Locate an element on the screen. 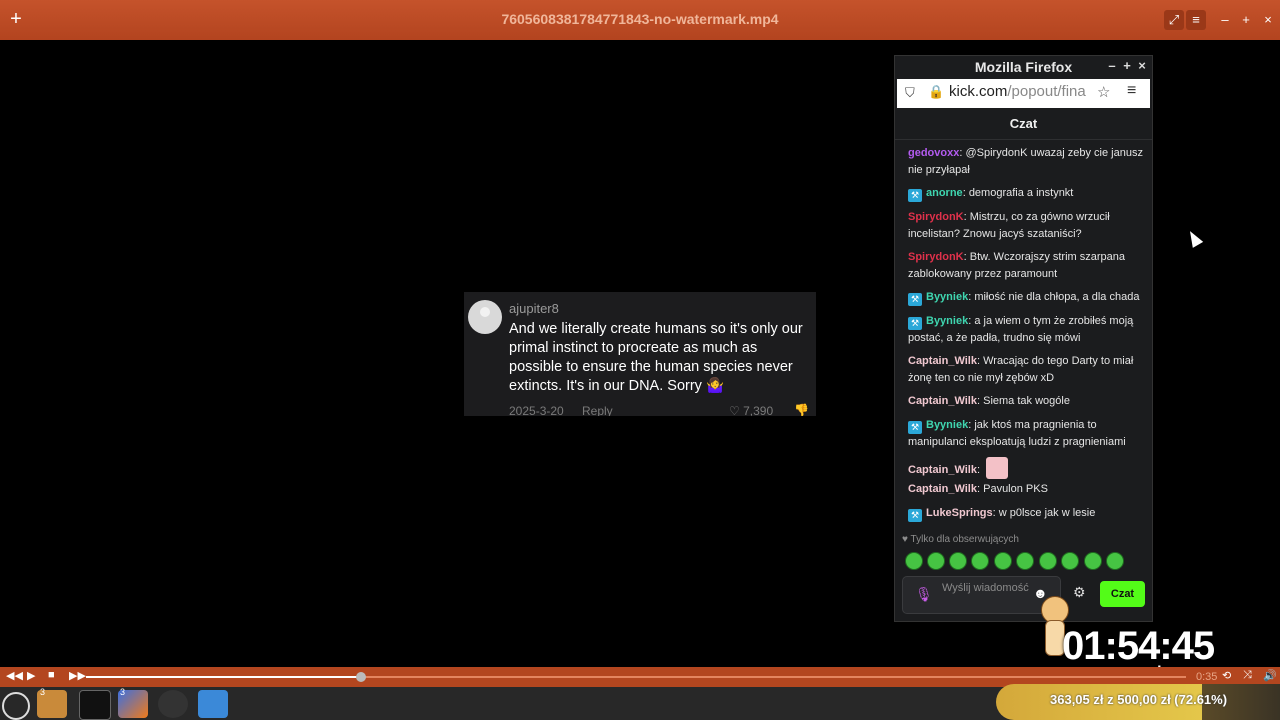  loop-icon: ⟲ is located at coordinates (1226, 675).